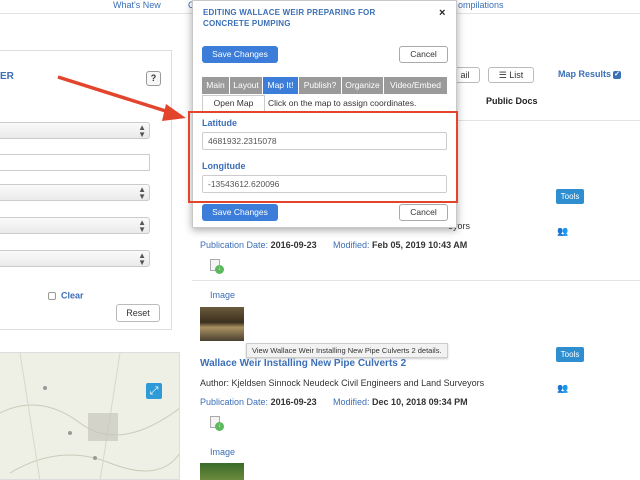 Image resolution: width=640 pixels, height=480 pixels. I want to click on checkmark-icon: ✓, so click(617, 74).